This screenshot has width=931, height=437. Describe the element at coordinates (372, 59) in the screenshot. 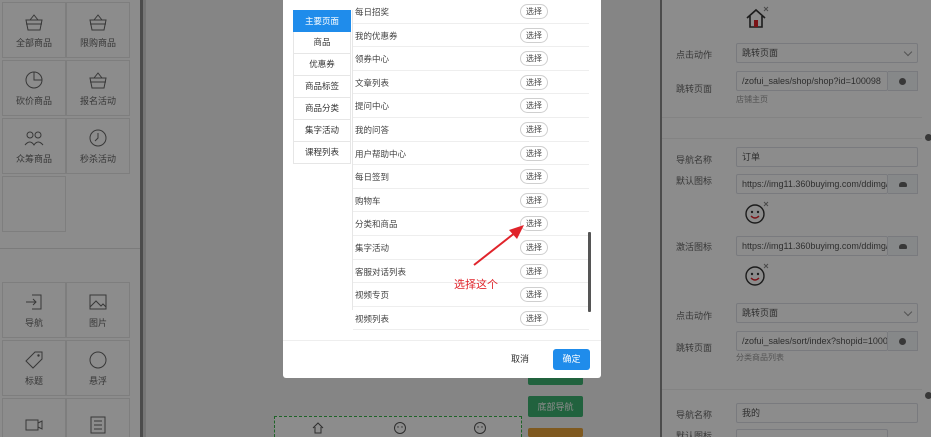

I see `page-name: 领券中心` at that location.